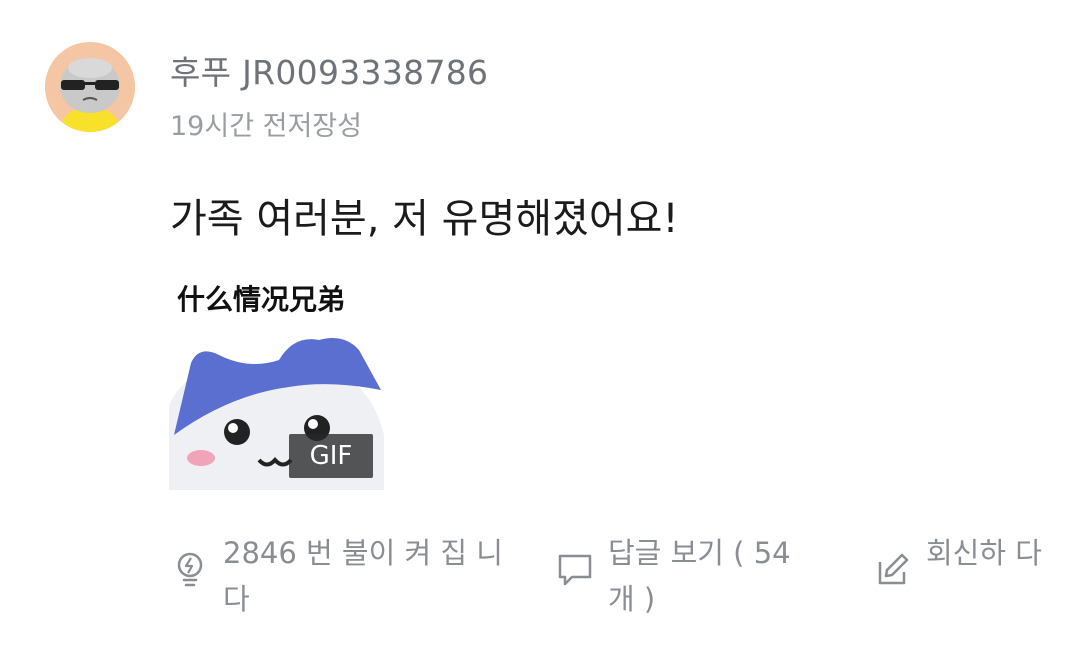  I want to click on author-name: 후푸 JR0093338786, so click(329, 70).